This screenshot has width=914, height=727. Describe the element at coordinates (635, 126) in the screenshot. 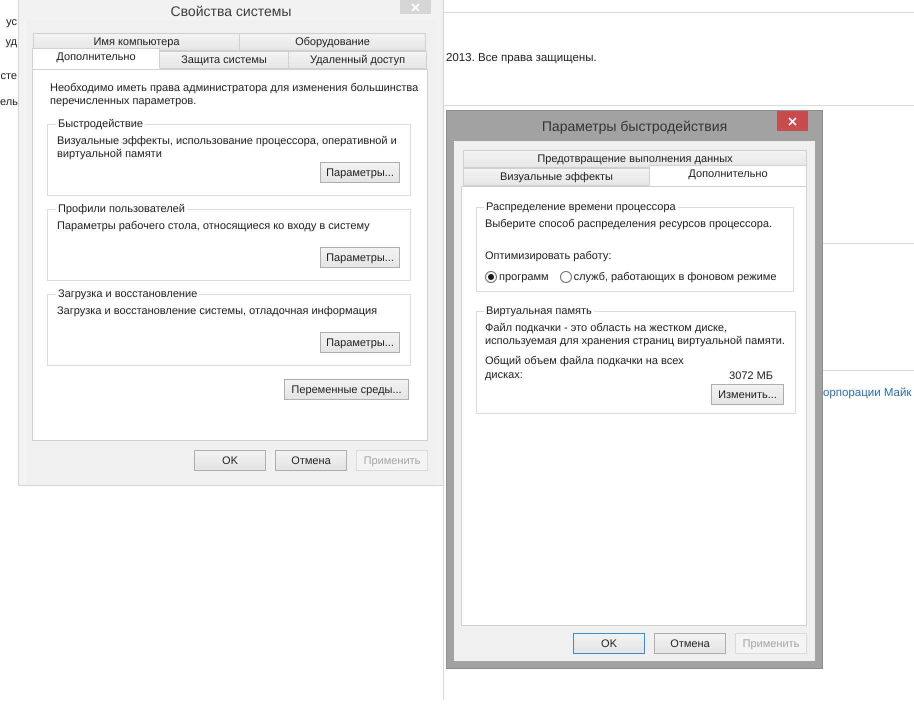

I see `window-title: Параметры быстродействия` at that location.